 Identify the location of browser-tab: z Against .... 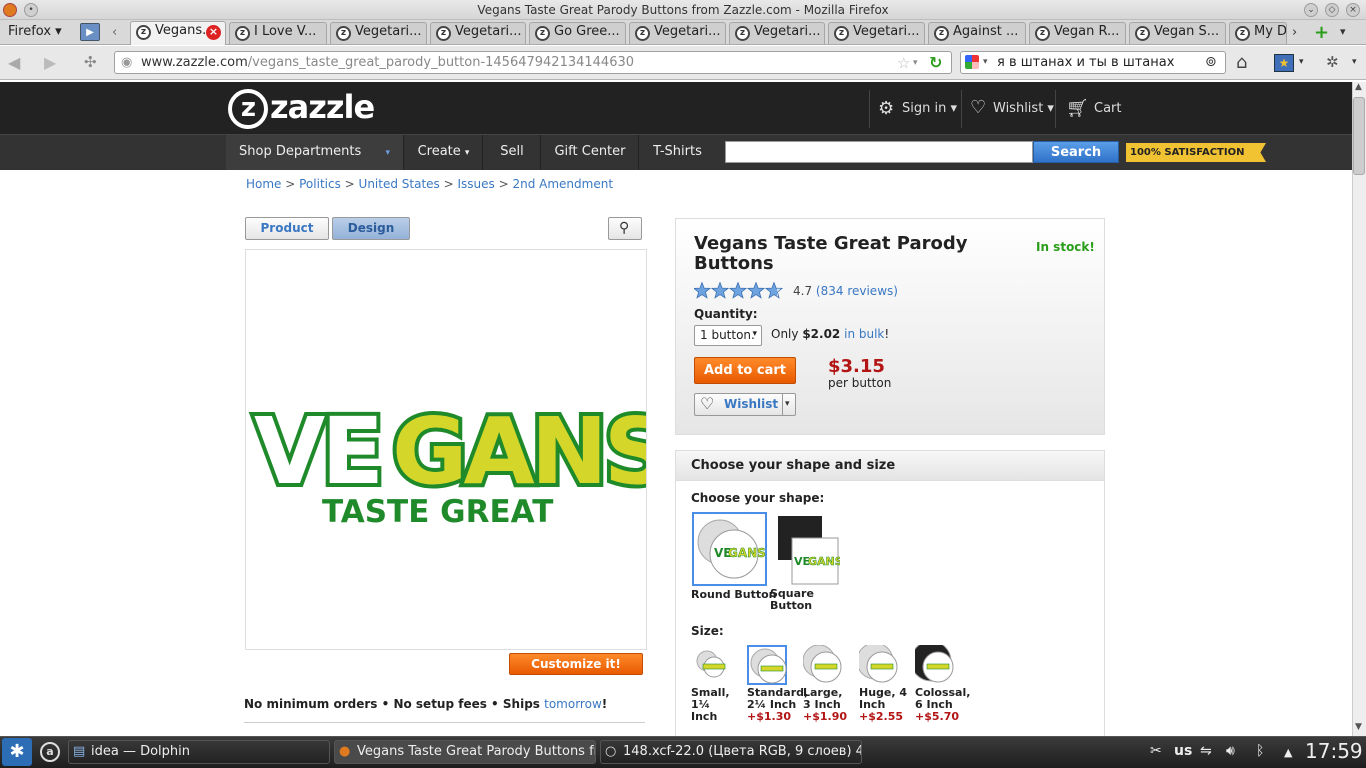
(977, 33).